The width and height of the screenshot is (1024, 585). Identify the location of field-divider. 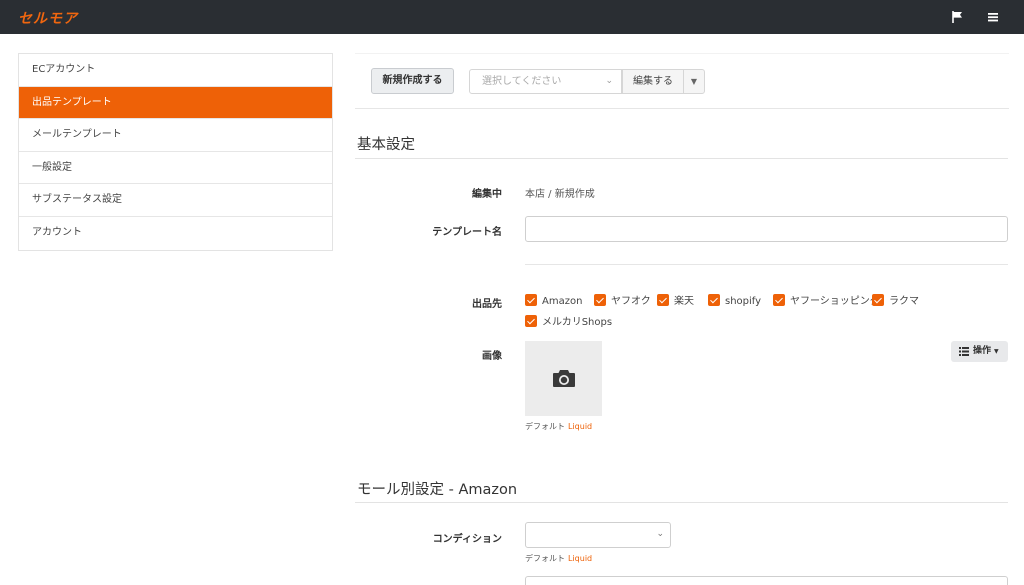
(766, 264).